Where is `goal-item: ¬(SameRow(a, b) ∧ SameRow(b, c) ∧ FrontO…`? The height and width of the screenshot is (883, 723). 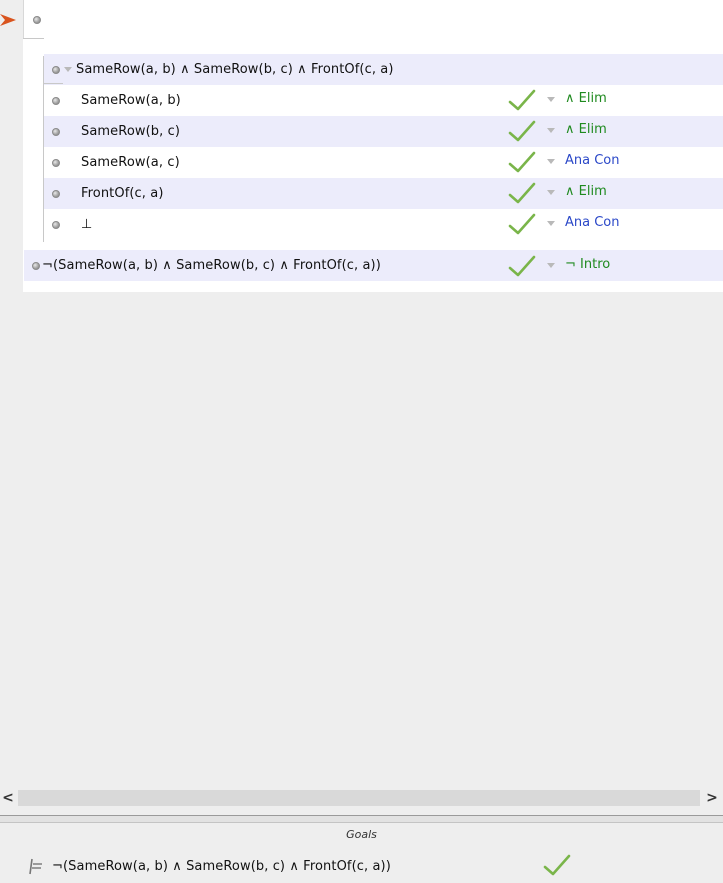 goal-item: ¬(SameRow(a, b) ∧ SameRow(b, c) ∧ FrontO… is located at coordinates (209, 866).